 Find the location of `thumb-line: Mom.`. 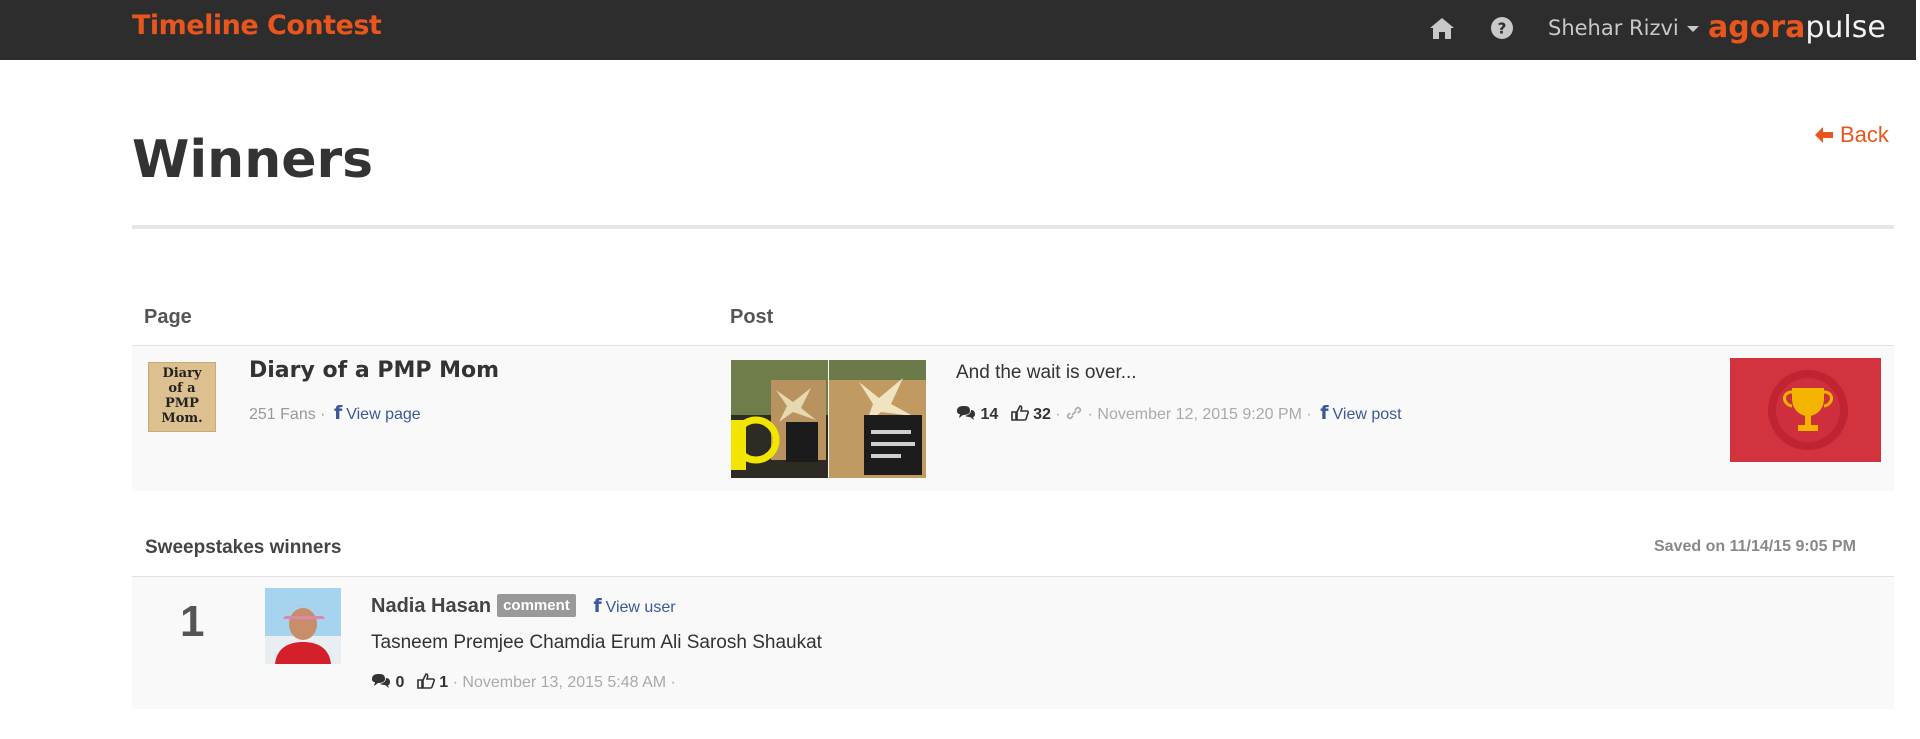

thumb-line: Mom. is located at coordinates (182, 418).